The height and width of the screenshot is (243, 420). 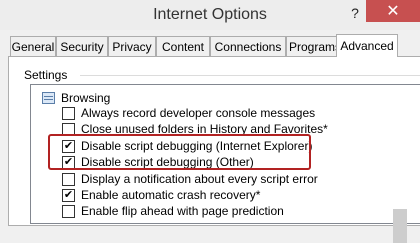 I want to click on close-button: ✕, so click(x=393, y=11).